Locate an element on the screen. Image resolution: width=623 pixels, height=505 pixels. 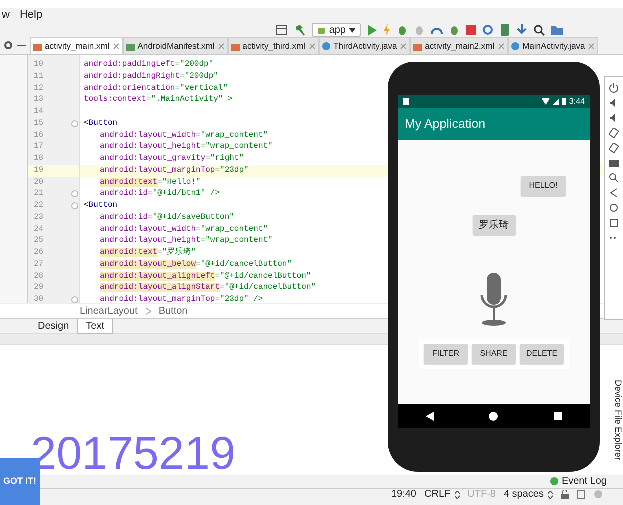
line-number: 11 is located at coordinates (38, 76).